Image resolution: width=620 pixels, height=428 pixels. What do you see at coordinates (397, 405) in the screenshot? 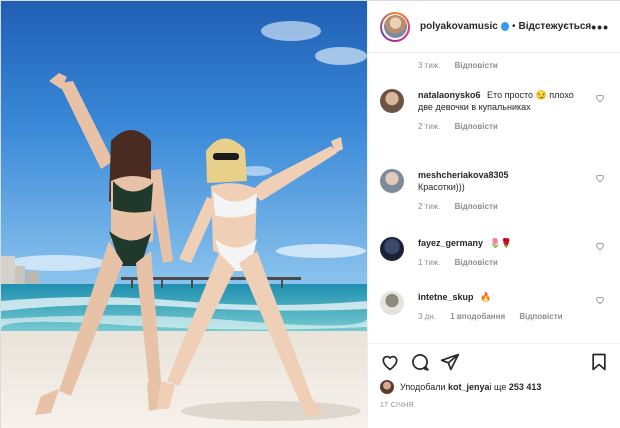
I see `post-date: 17 СІЧНЯ` at bounding box center [397, 405].